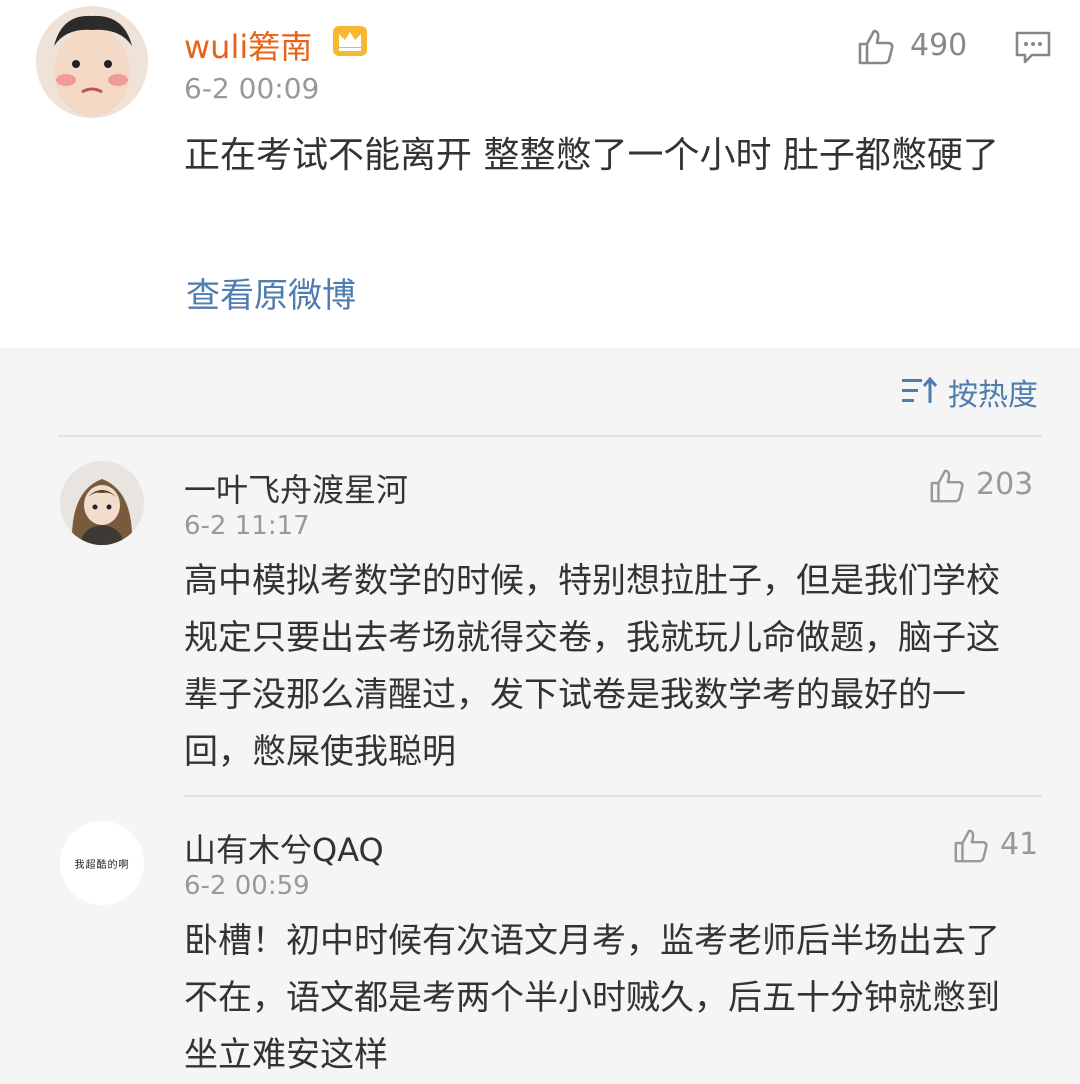 Image resolution: width=1080 pixels, height=1084 pixels. I want to click on comment-author-avatar: 我超酷的啊, so click(102, 863).